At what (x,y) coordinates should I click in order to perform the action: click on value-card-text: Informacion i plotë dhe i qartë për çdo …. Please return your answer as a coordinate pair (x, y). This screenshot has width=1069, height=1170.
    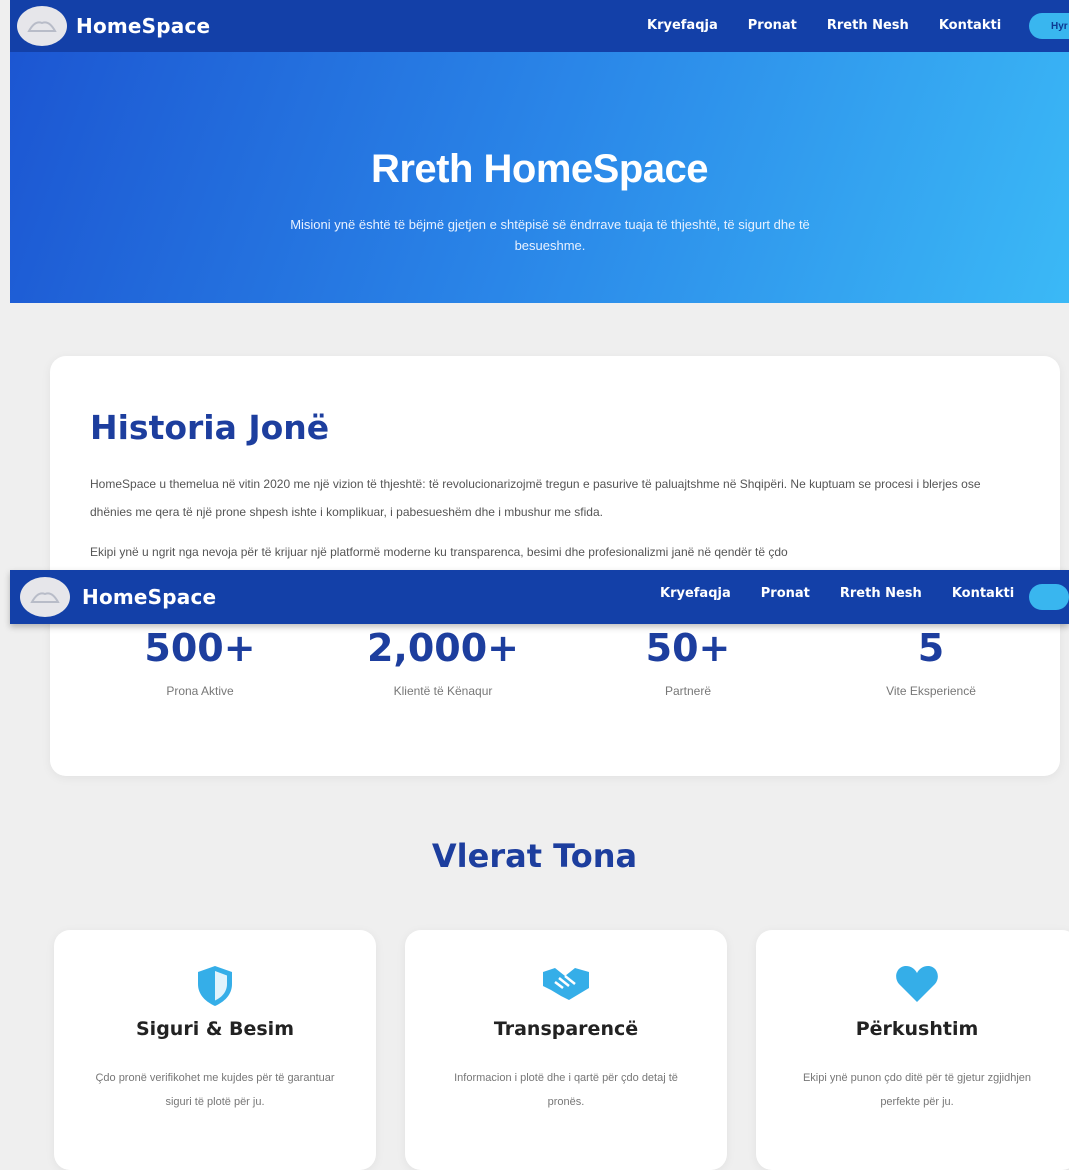
    Looking at the image, I should click on (566, 1090).